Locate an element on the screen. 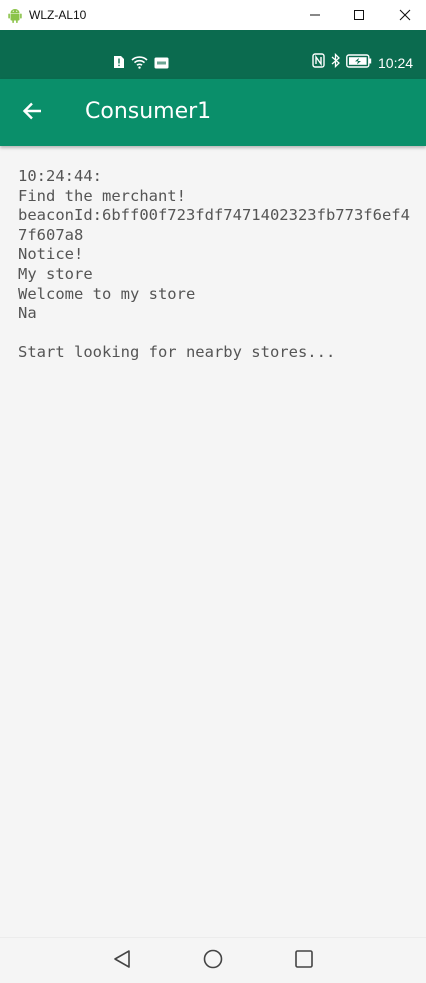 Image resolution: width=426 pixels, height=983 pixels. log-line: 10:24:44: is located at coordinates (60, 176).